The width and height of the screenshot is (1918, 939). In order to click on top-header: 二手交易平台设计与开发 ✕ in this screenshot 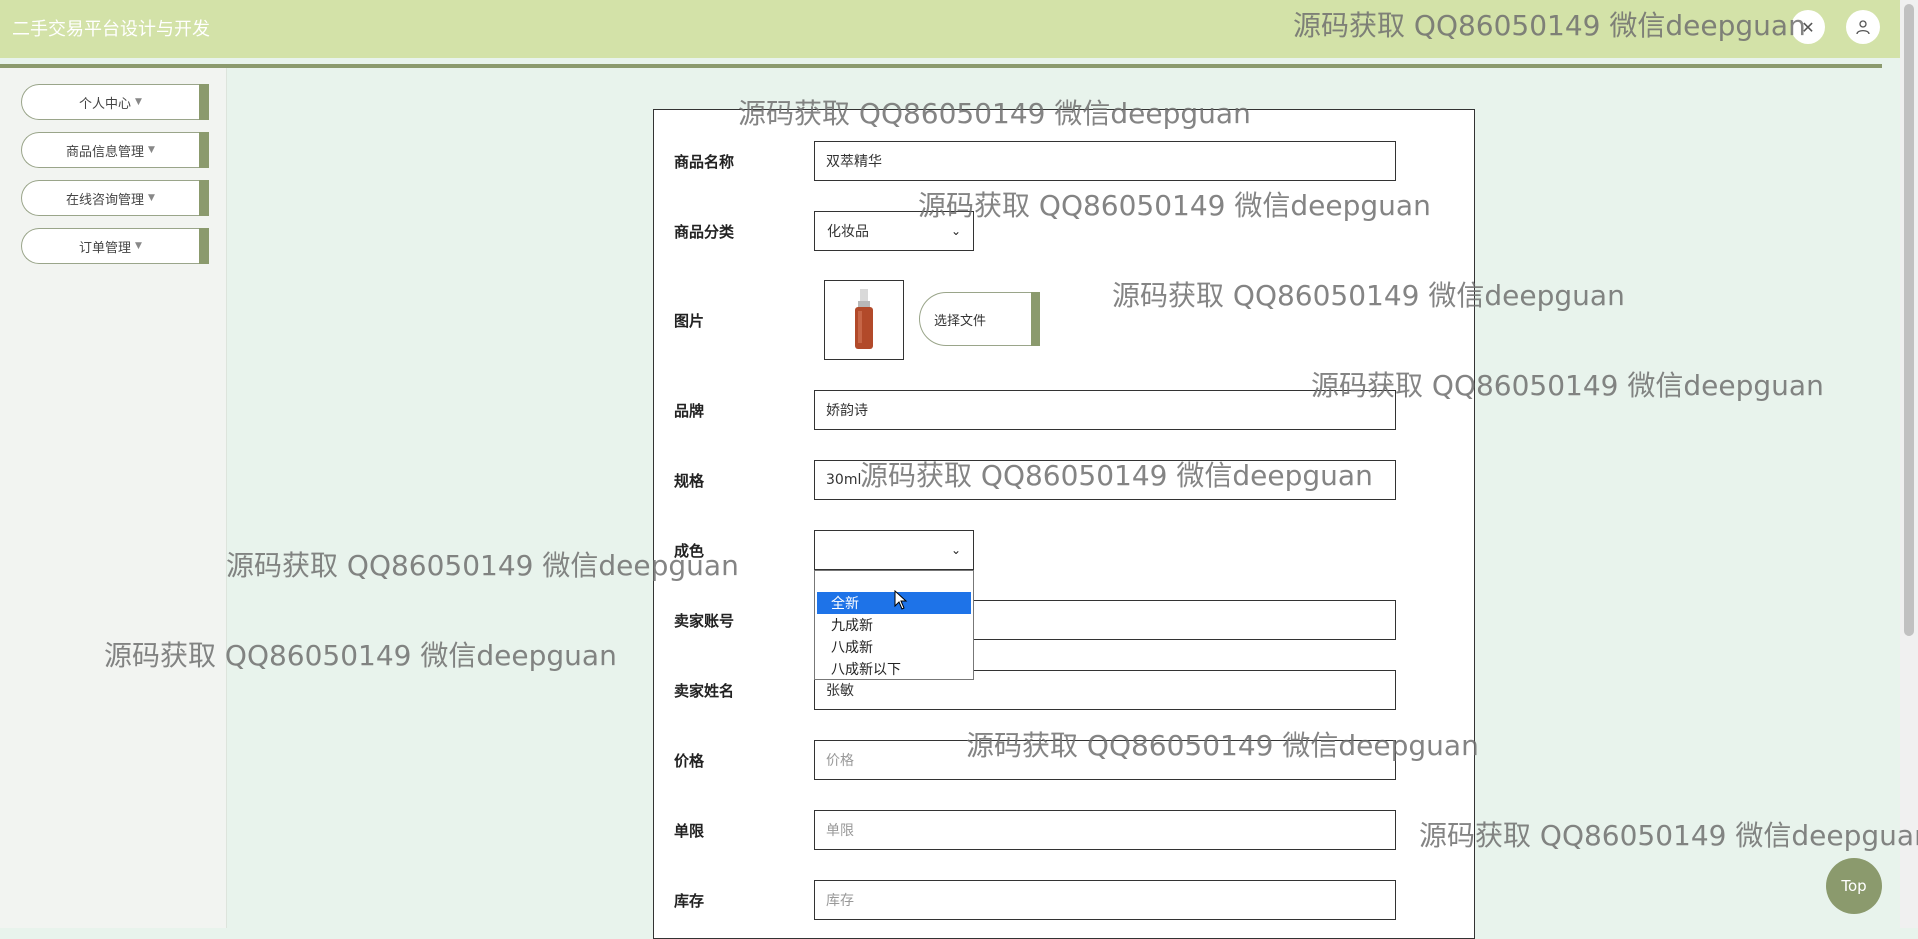, I will do `click(950, 29)`.